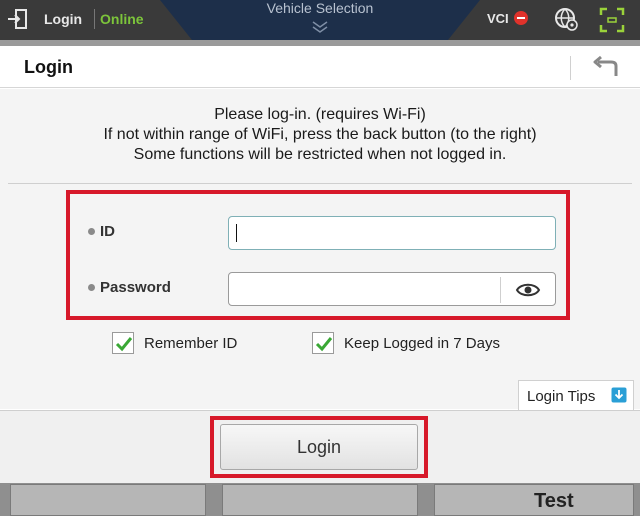  I want to click on vci-label: VCI, so click(498, 18).